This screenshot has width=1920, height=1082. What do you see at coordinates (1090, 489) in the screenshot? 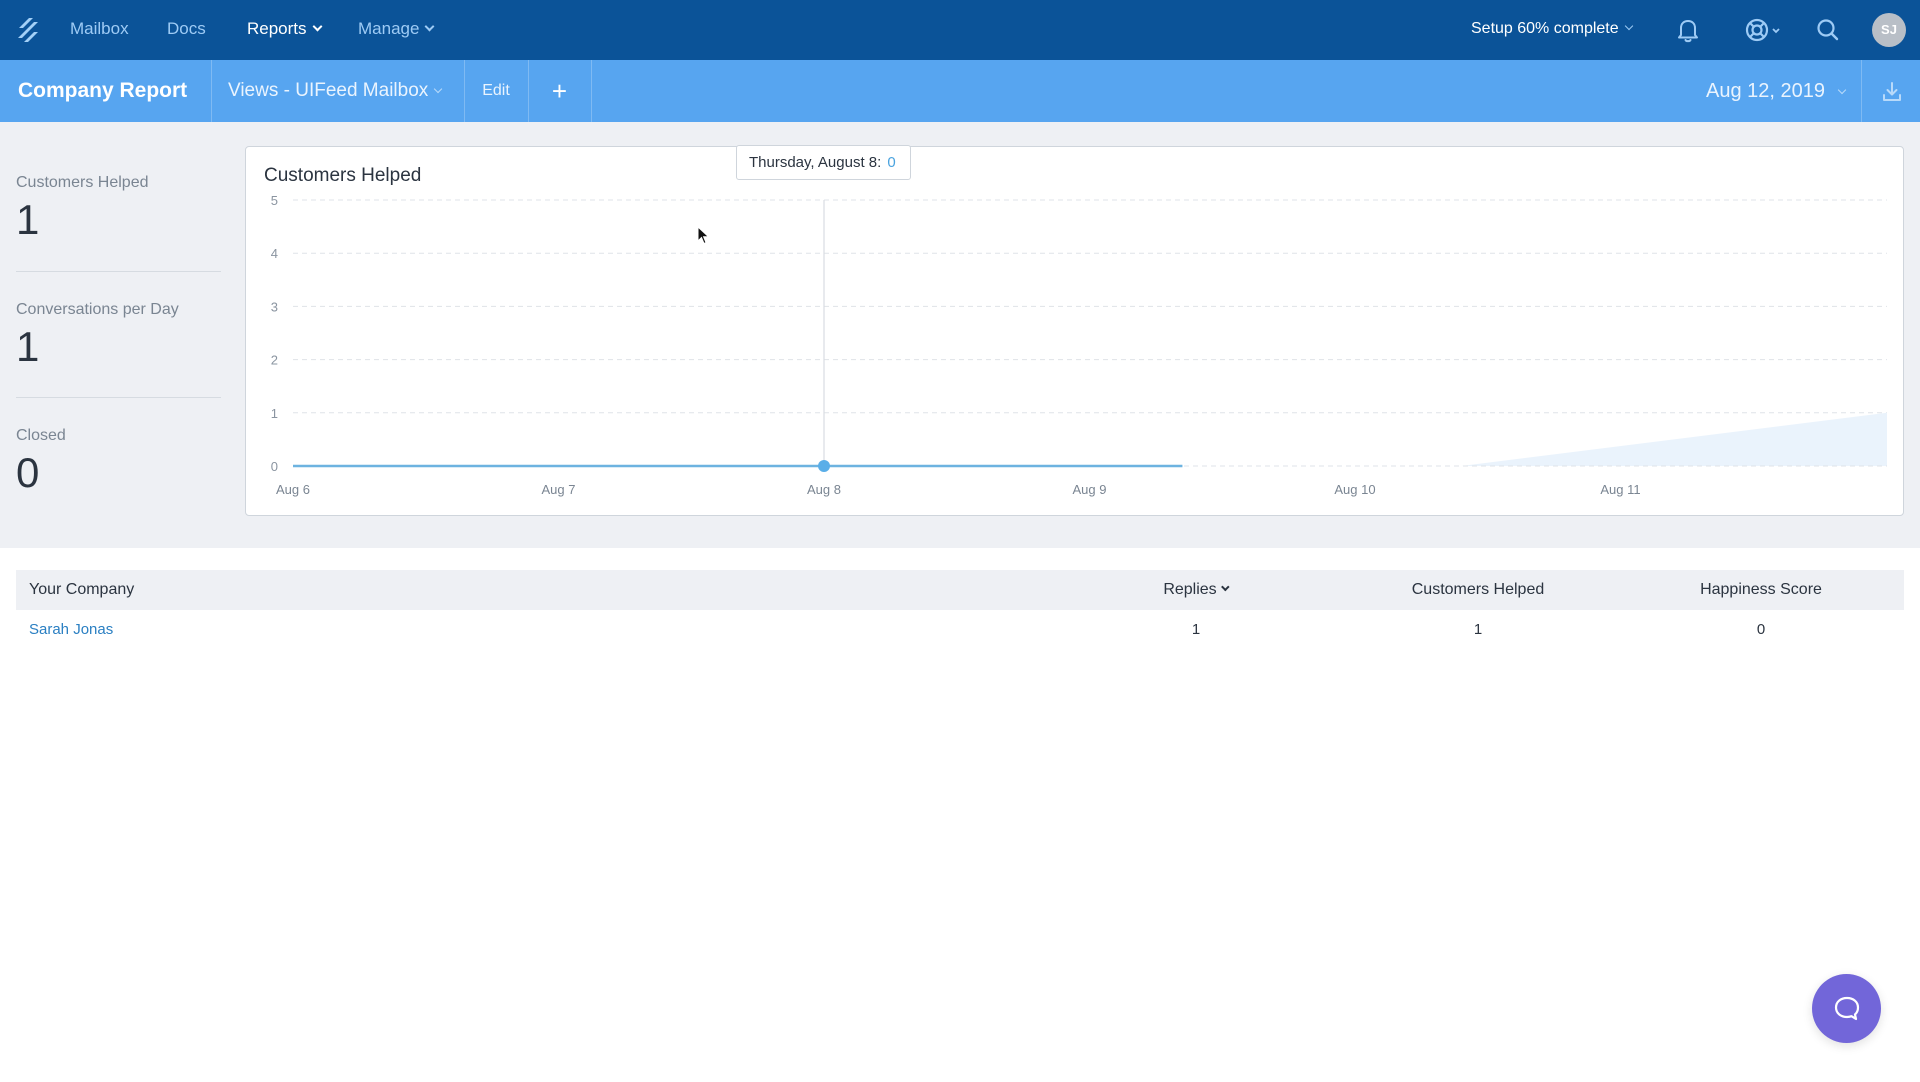
I see `x-tick-label: Aug 9` at bounding box center [1090, 489].